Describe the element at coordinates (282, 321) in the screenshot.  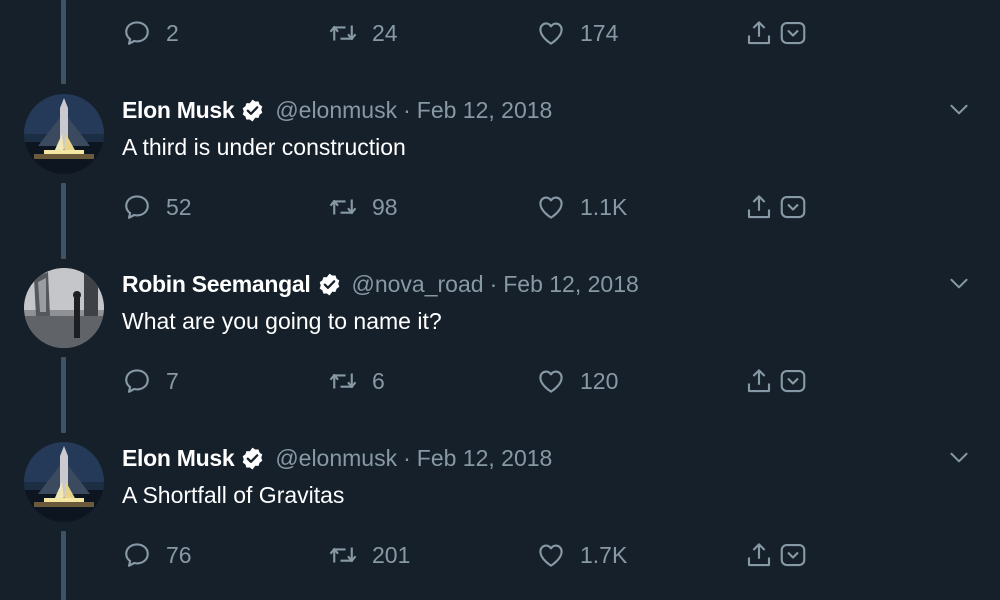
I see `tweet-text: What are you going to name it?` at that location.